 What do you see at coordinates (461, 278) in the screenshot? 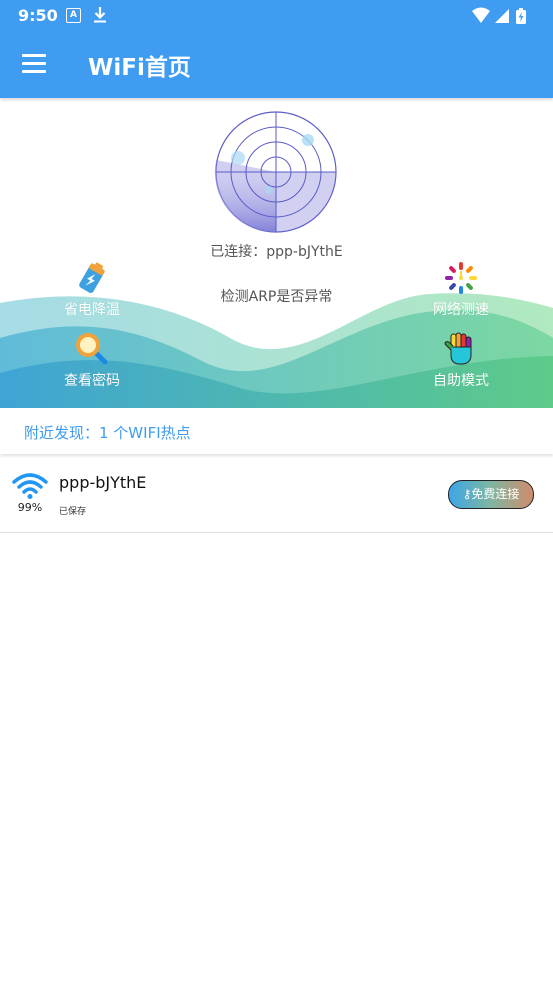
I see `speedometer-icon` at bounding box center [461, 278].